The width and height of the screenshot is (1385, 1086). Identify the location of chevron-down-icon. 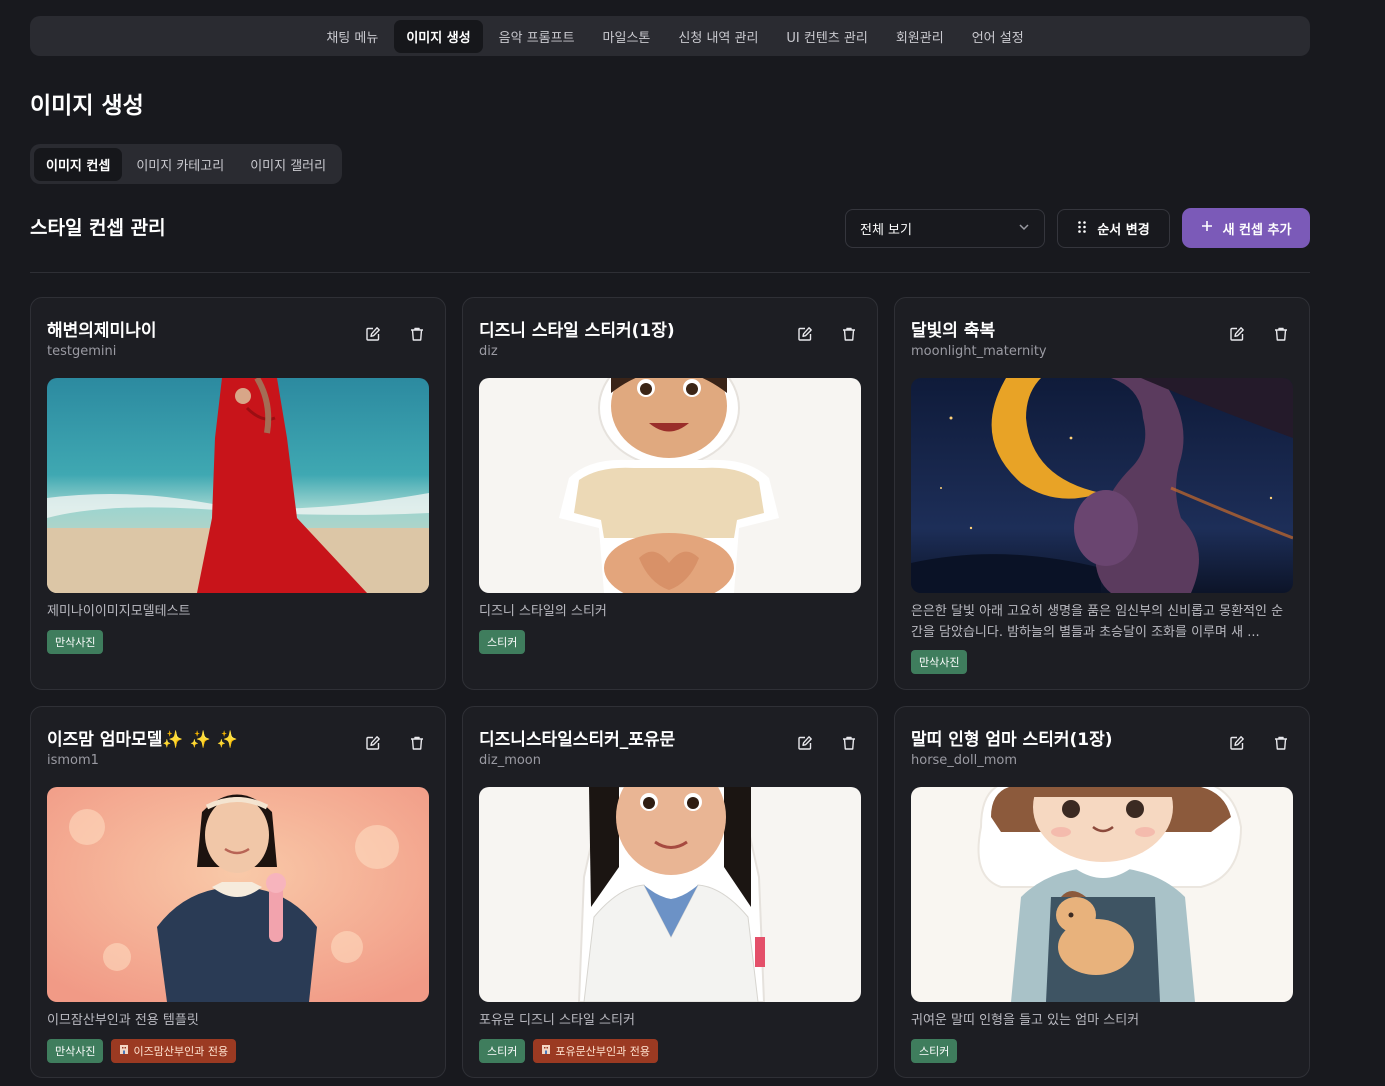
(1024, 229).